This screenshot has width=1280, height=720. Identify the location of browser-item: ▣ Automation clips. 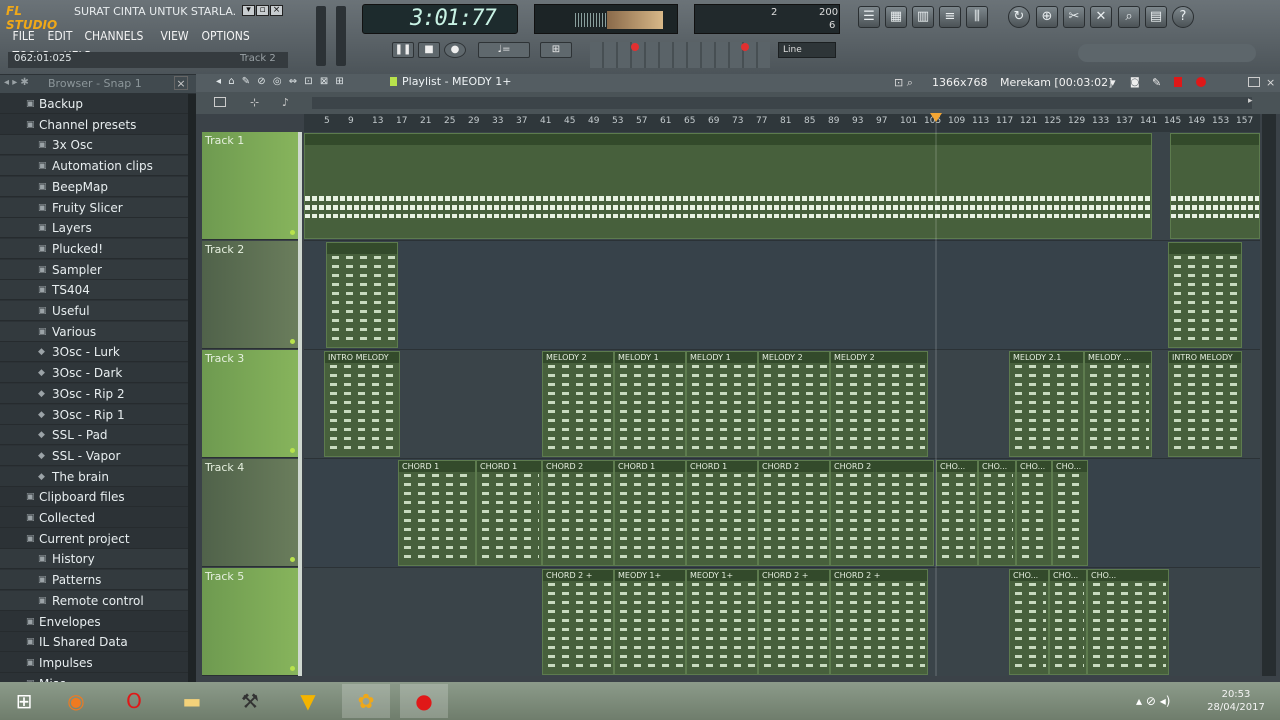
(94, 166).